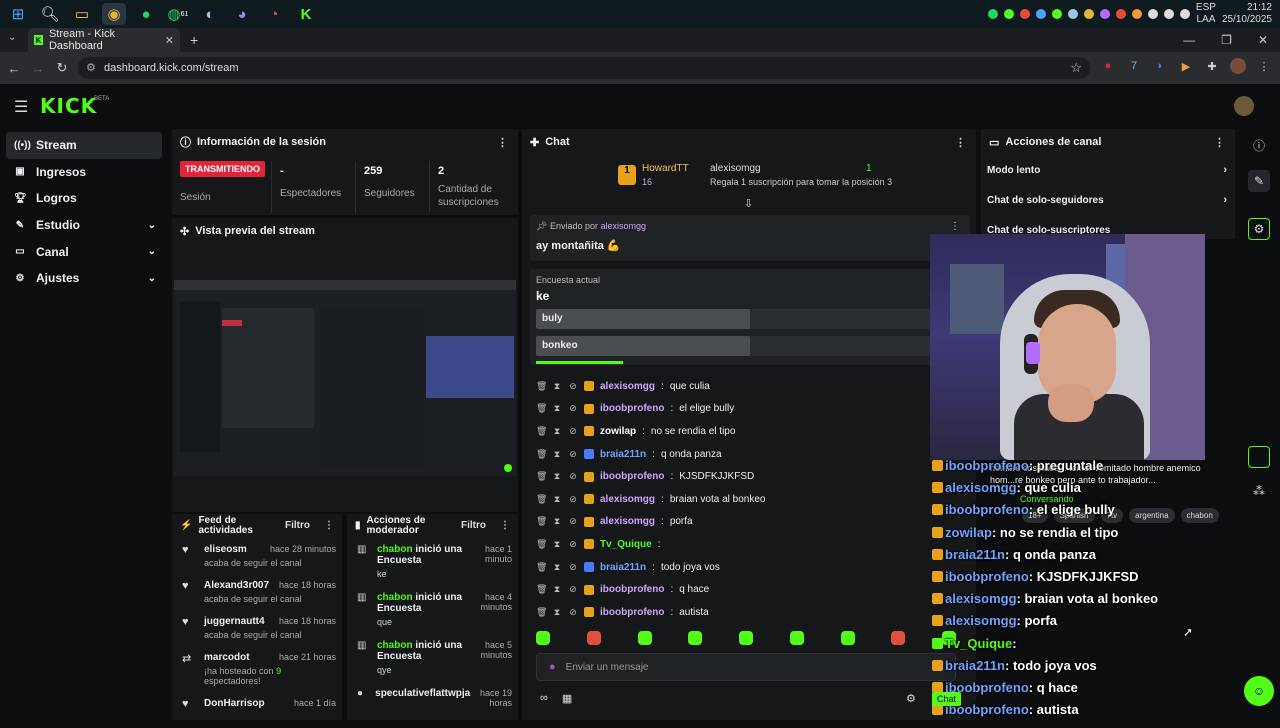 This screenshot has height=728, width=1280. What do you see at coordinates (623, 454) in the screenshot?
I see `chat-user: braia211n` at bounding box center [623, 454].